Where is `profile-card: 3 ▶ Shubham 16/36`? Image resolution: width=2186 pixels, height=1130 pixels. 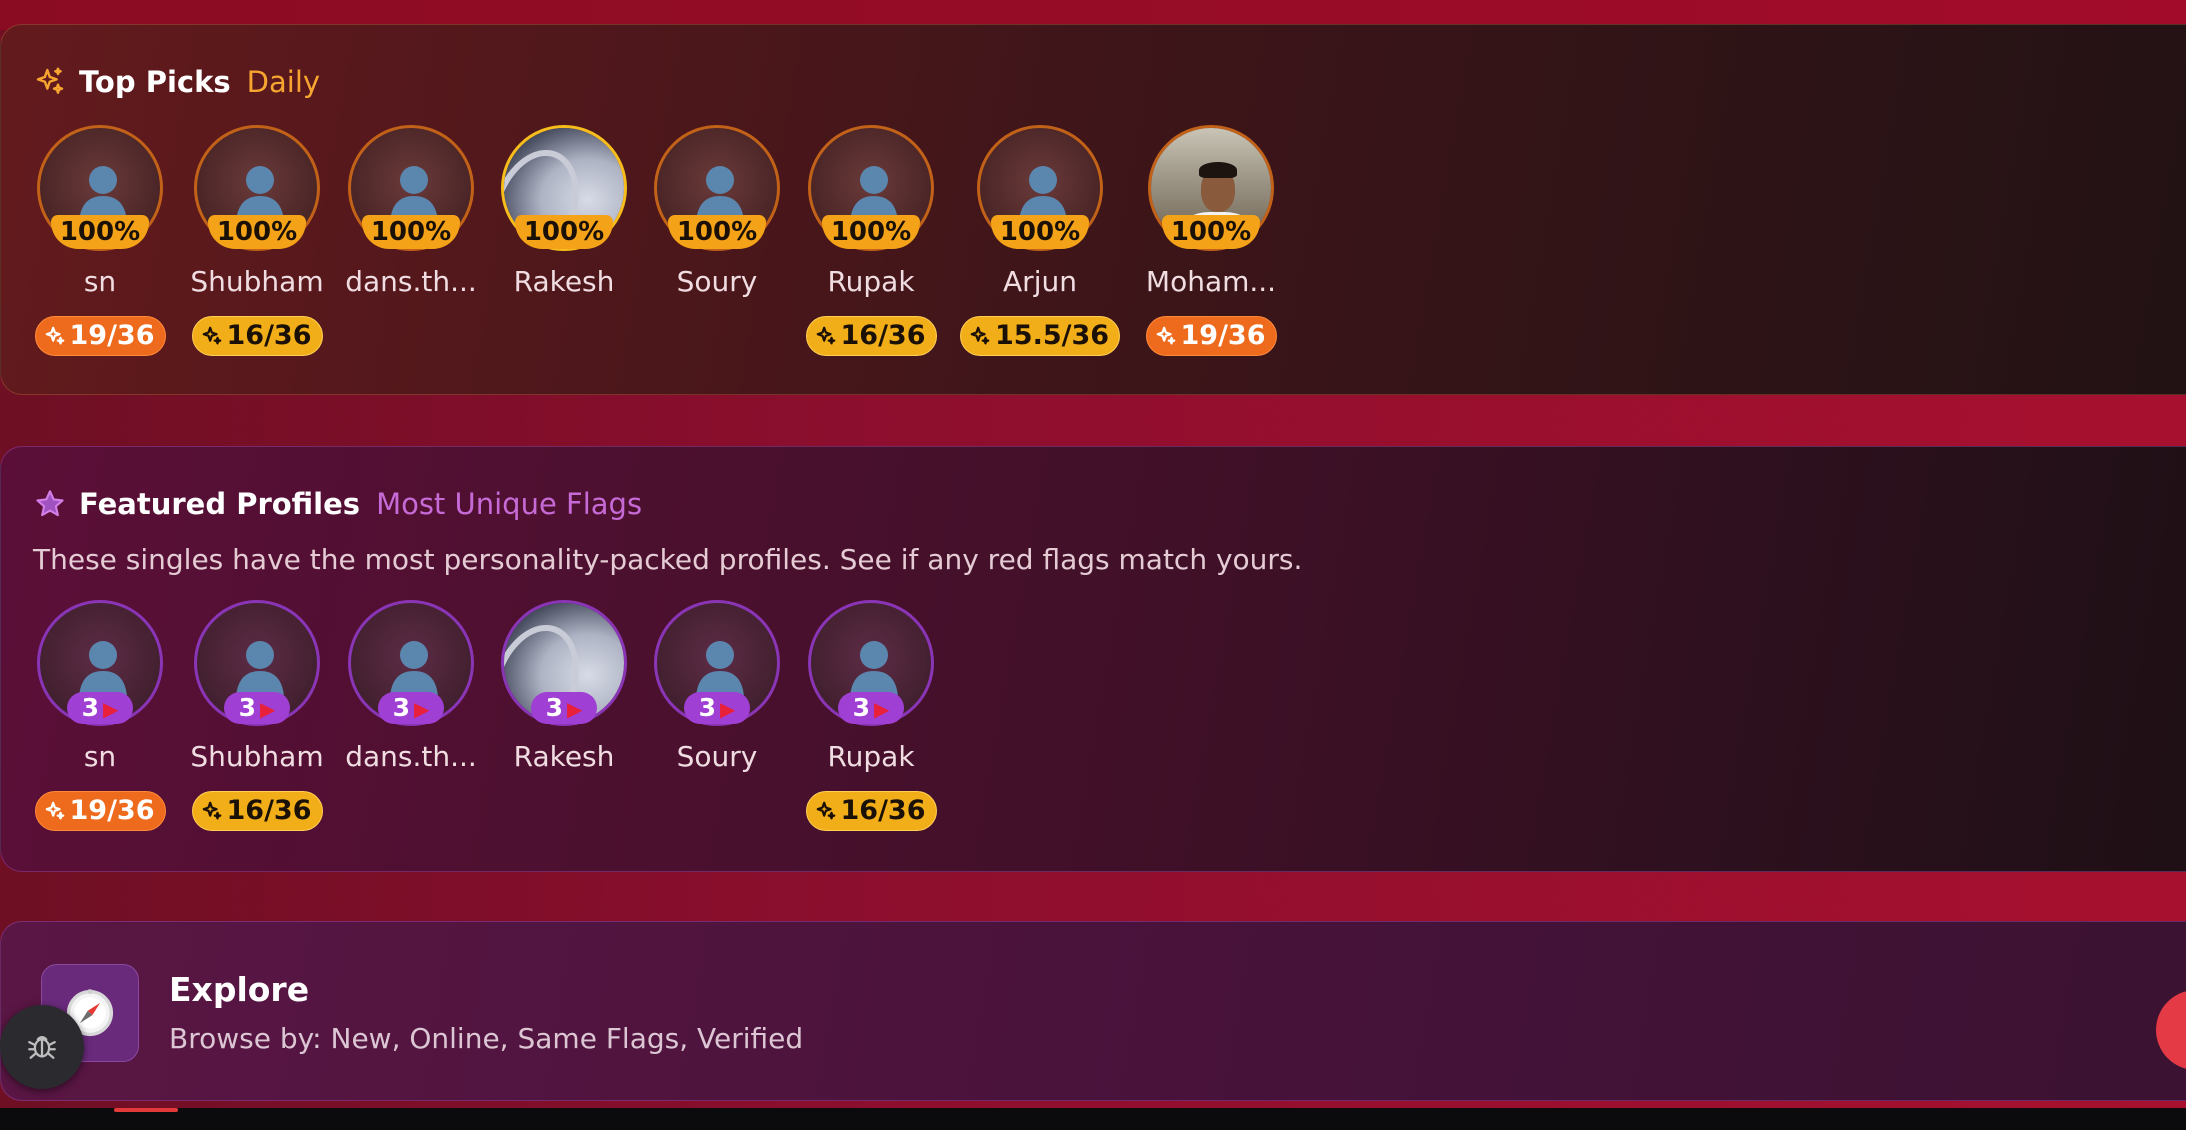 profile-card: 3 ▶ Shubham 16/36 is located at coordinates (257, 720).